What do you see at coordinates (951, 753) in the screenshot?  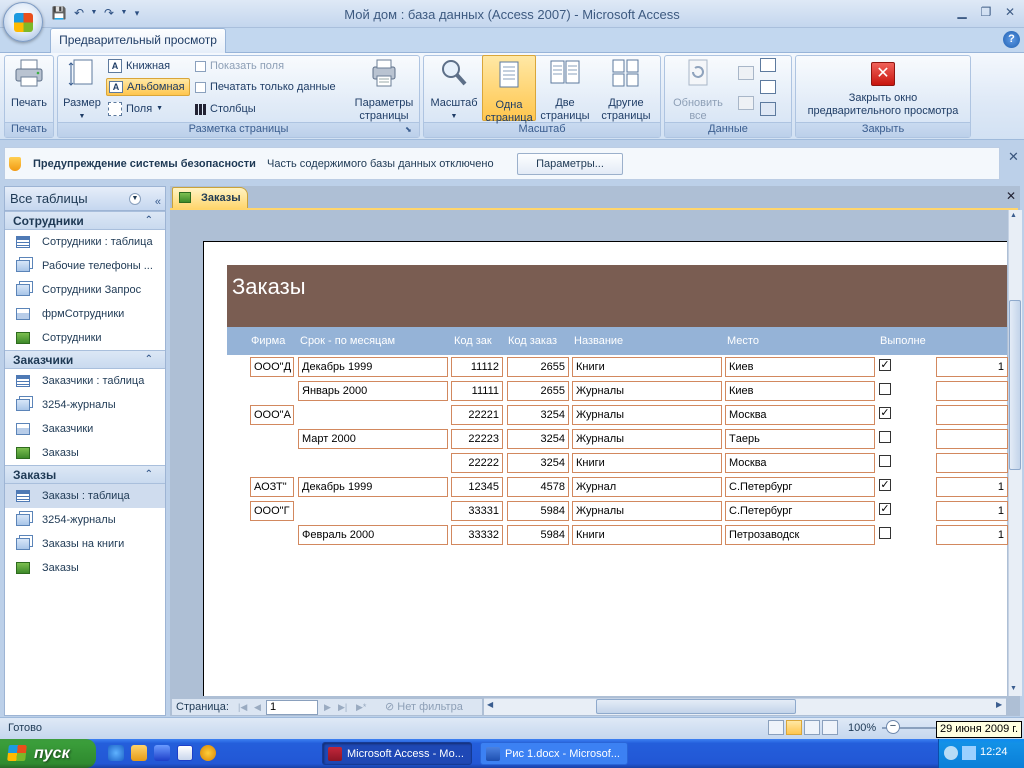 I see `tray-arrow-icon` at bounding box center [951, 753].